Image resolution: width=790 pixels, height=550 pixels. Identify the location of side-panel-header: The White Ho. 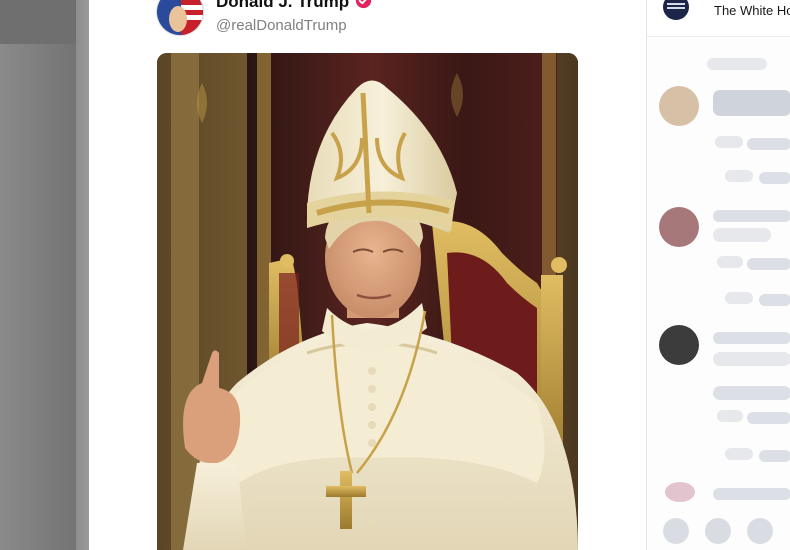
(718, 18).